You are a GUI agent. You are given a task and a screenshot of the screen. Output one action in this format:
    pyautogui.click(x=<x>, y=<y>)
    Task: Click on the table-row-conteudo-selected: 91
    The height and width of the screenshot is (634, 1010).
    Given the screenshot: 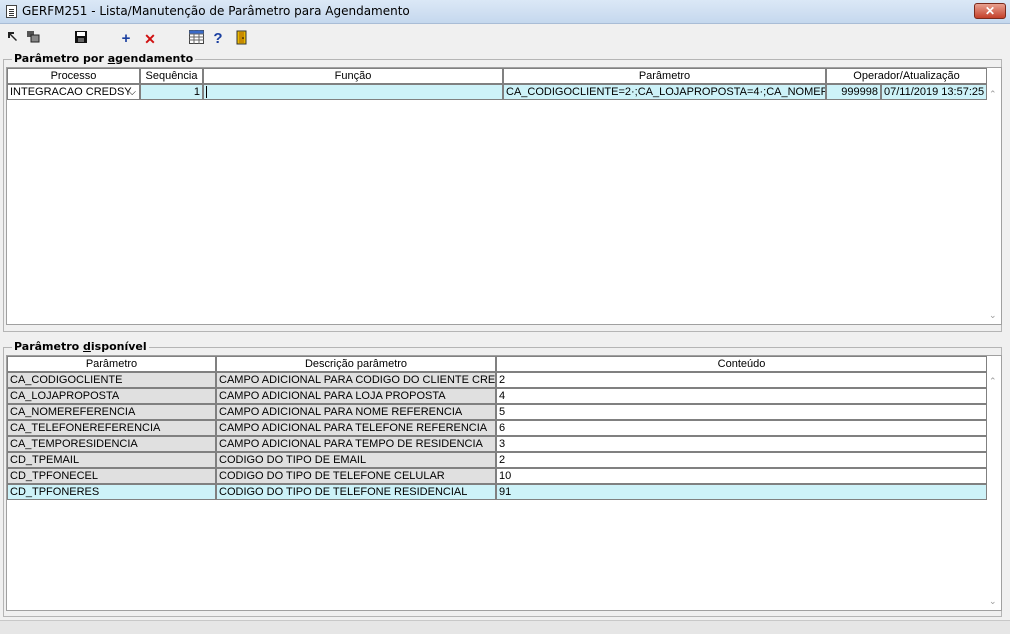 What is the action you would take?
    pyautogui.click(x=741, y=492)
    